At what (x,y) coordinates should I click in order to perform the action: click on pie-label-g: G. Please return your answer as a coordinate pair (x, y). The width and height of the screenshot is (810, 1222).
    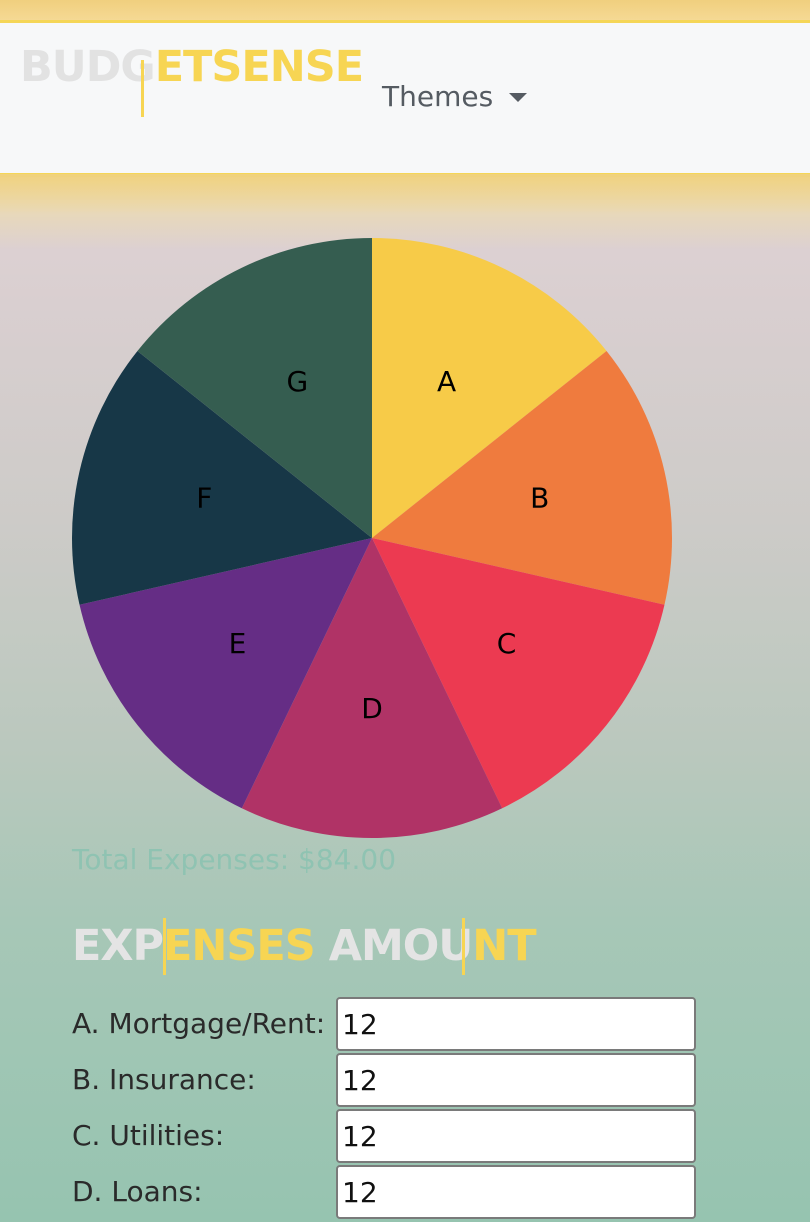
    Looking at the image, I should click on (298, 381).